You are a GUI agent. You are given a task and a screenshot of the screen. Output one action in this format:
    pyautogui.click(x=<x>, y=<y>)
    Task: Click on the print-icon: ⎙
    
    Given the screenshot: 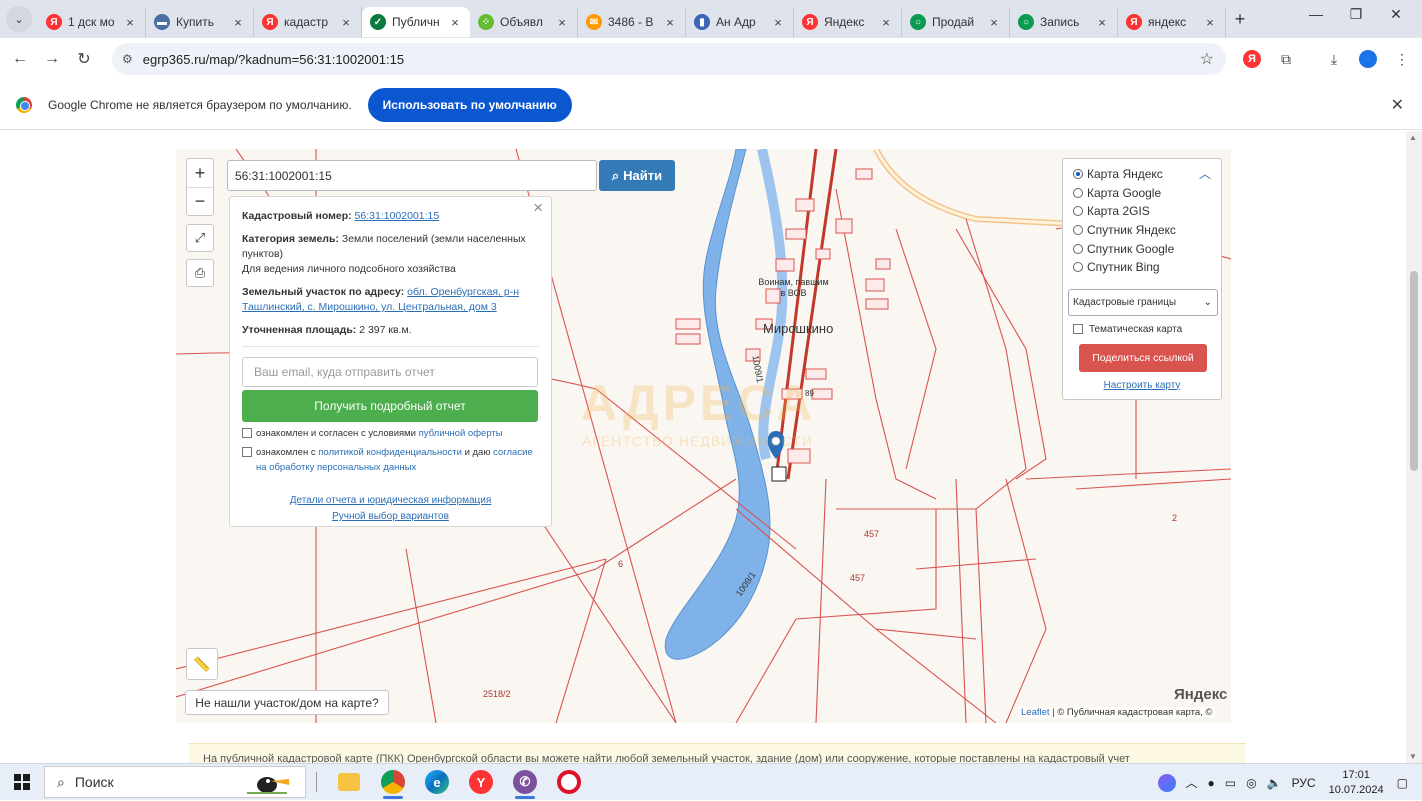 What is the action you would take?
    pyautogui.click(x=200, y=273)
    